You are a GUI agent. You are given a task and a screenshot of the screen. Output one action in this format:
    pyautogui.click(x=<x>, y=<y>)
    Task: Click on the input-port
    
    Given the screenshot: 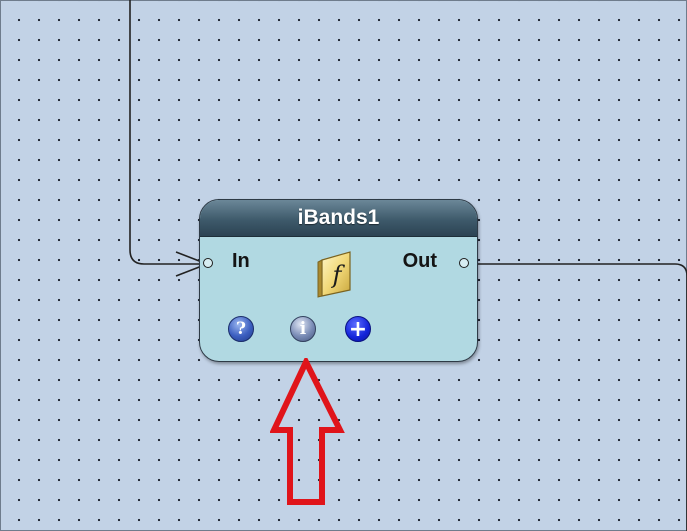 What is the action you would take?
    pyautogui.click(x=208, y=263)
    